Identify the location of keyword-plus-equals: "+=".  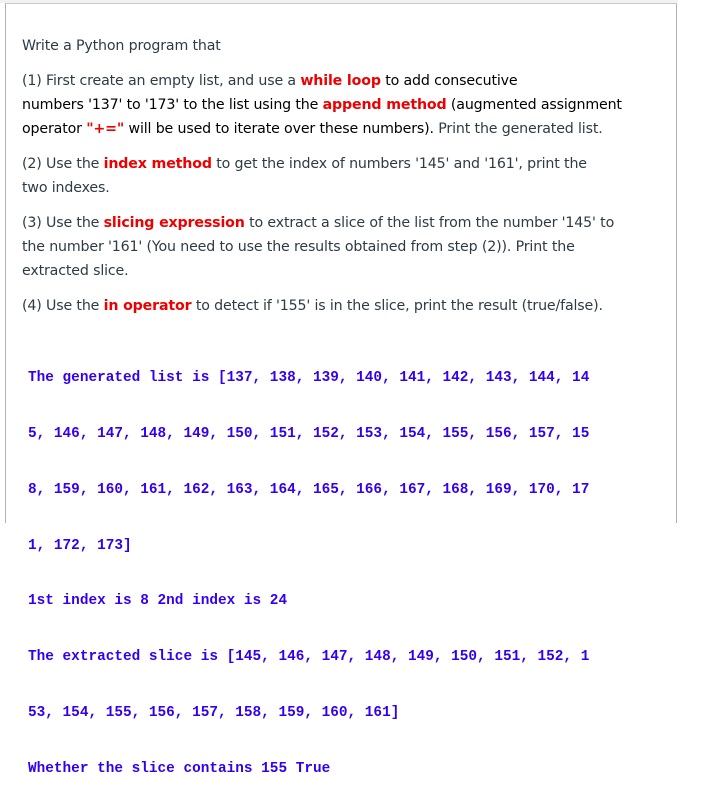
(105, 129).